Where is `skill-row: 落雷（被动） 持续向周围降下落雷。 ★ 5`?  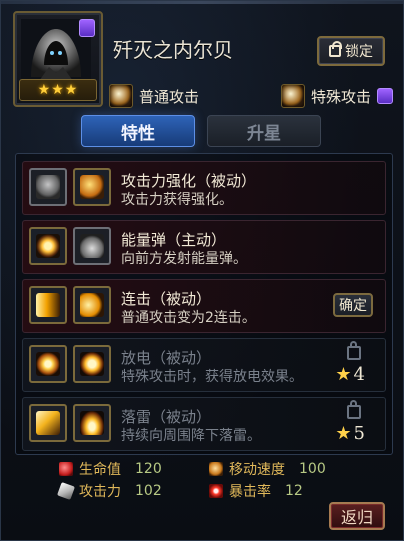 skill-row: 落雷（被动） 持续向周围降下落雷。 ★ 5 is located at coordinates (204, 424).